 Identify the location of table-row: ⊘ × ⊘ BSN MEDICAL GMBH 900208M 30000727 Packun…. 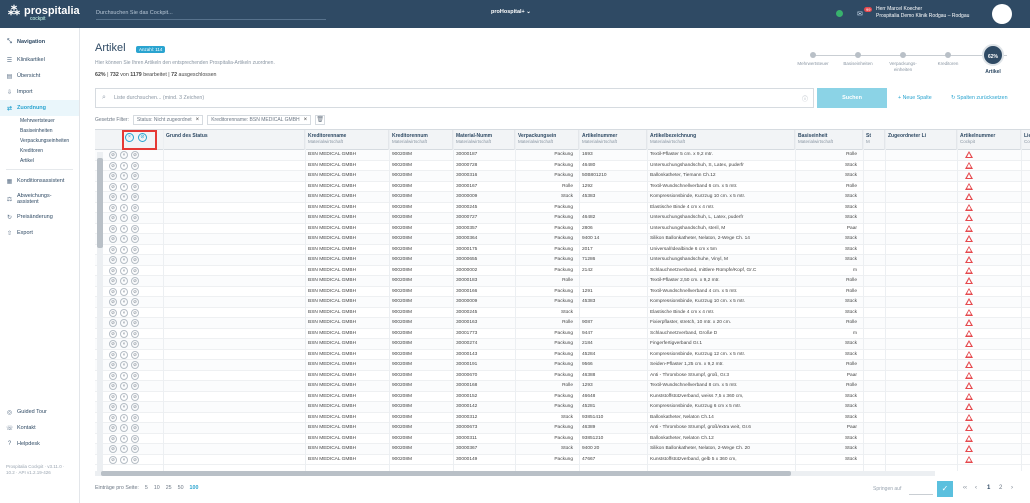
(562, 218).